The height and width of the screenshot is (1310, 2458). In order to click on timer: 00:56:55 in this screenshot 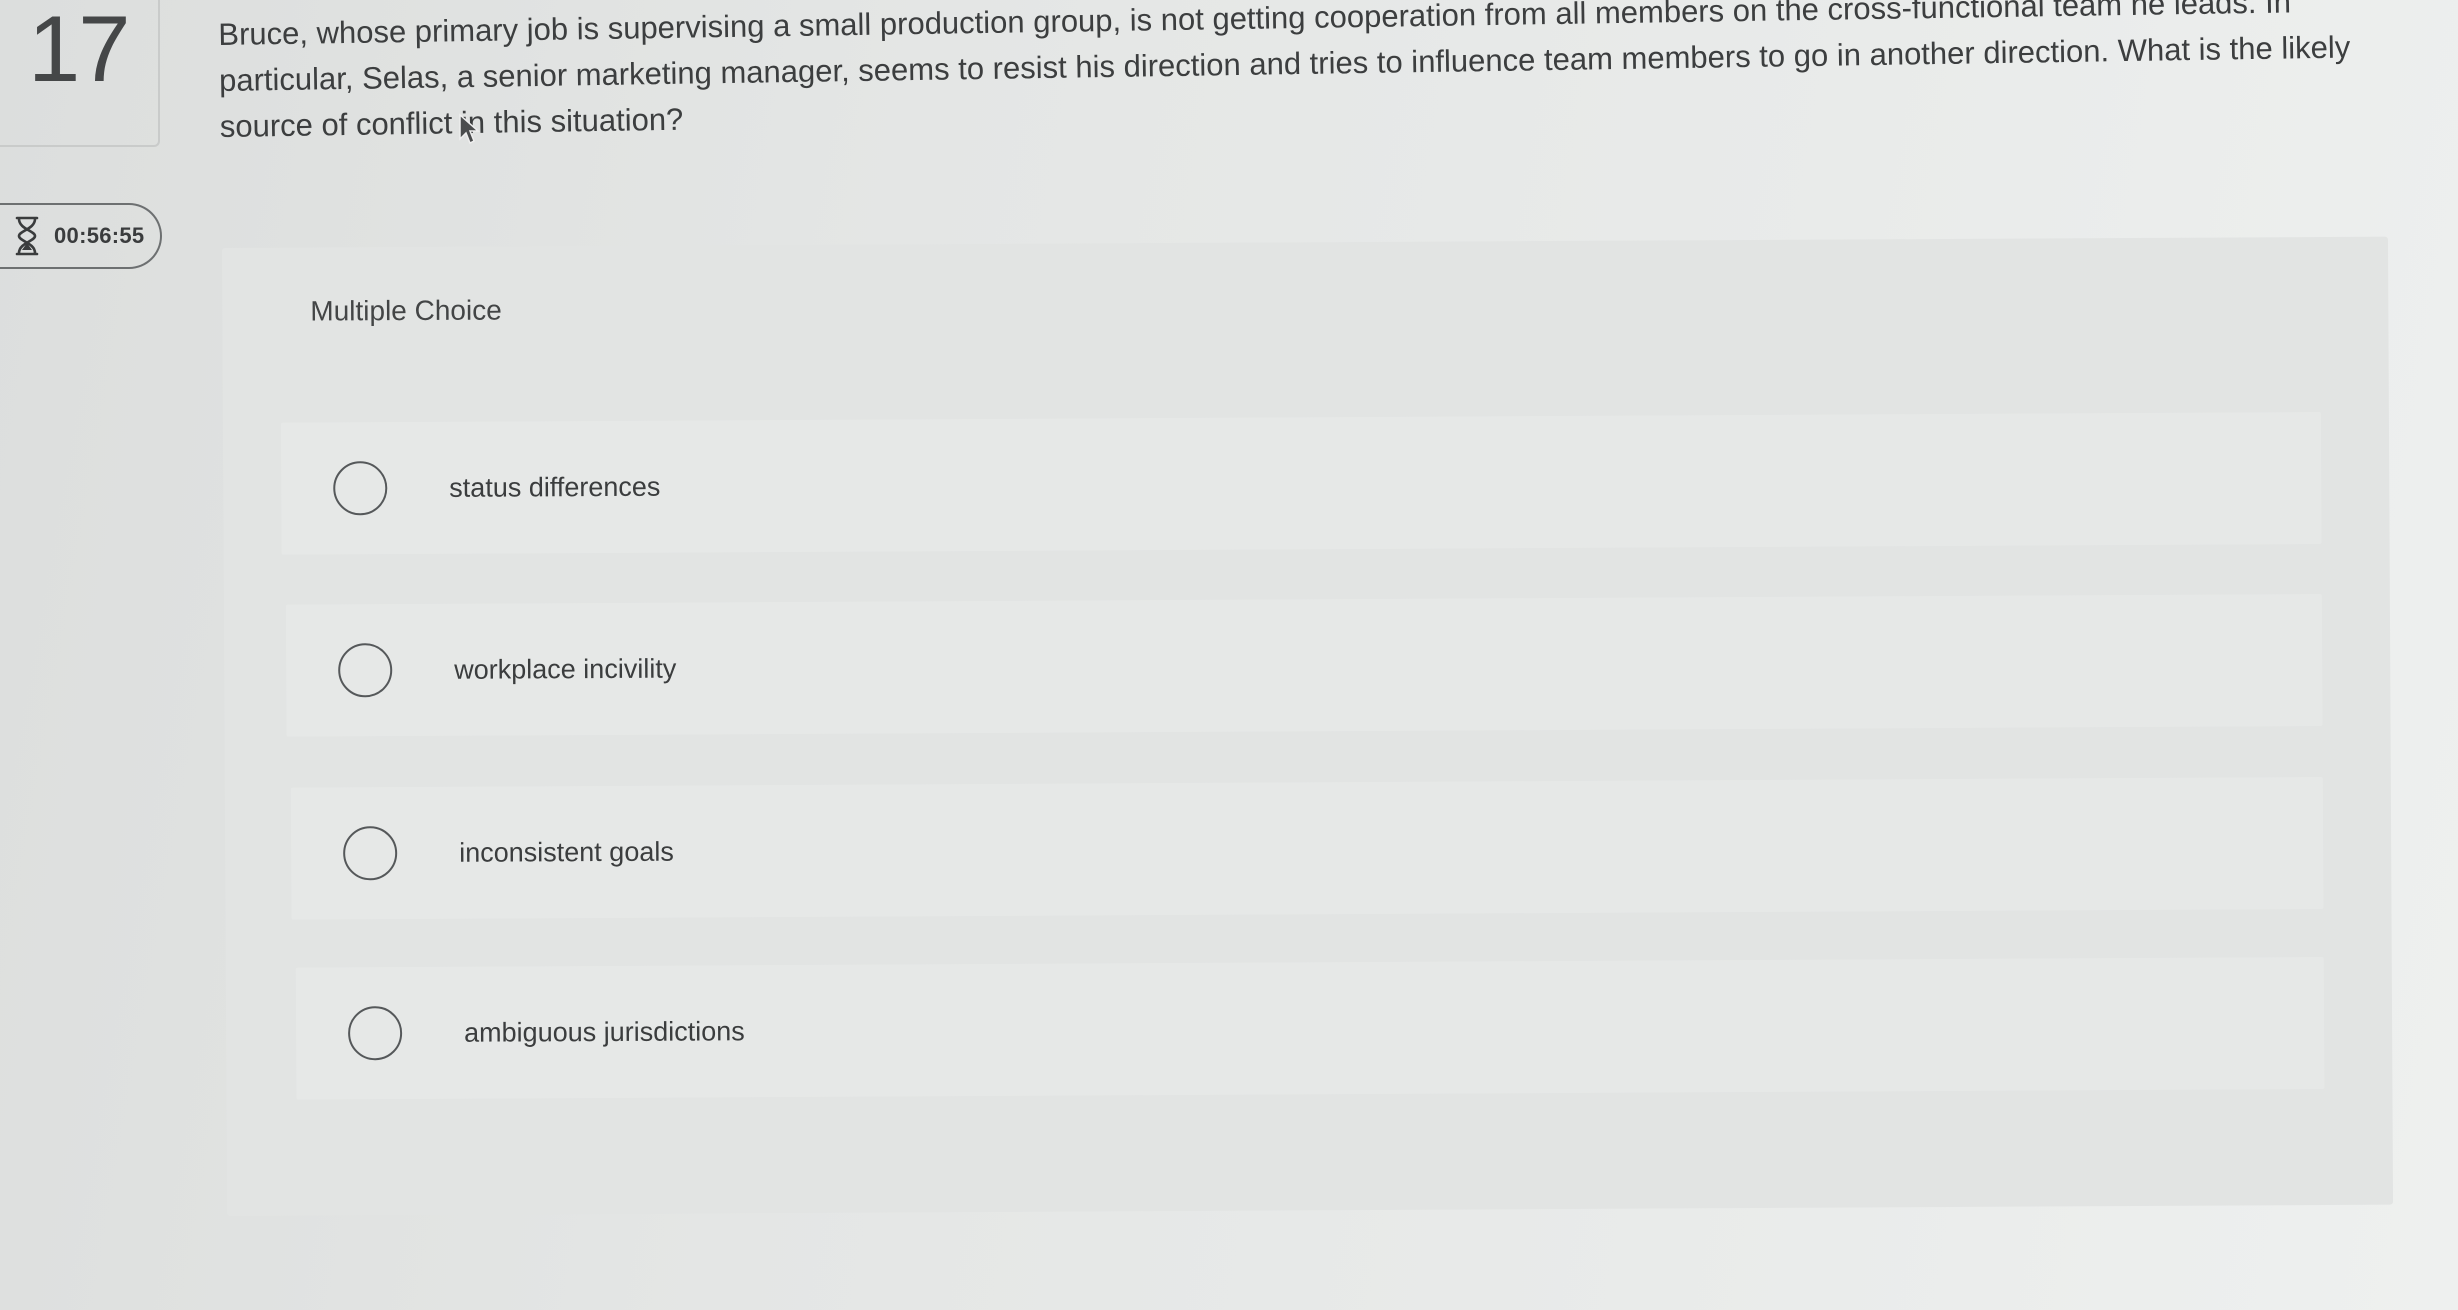, I will do `click(81, 236)`.